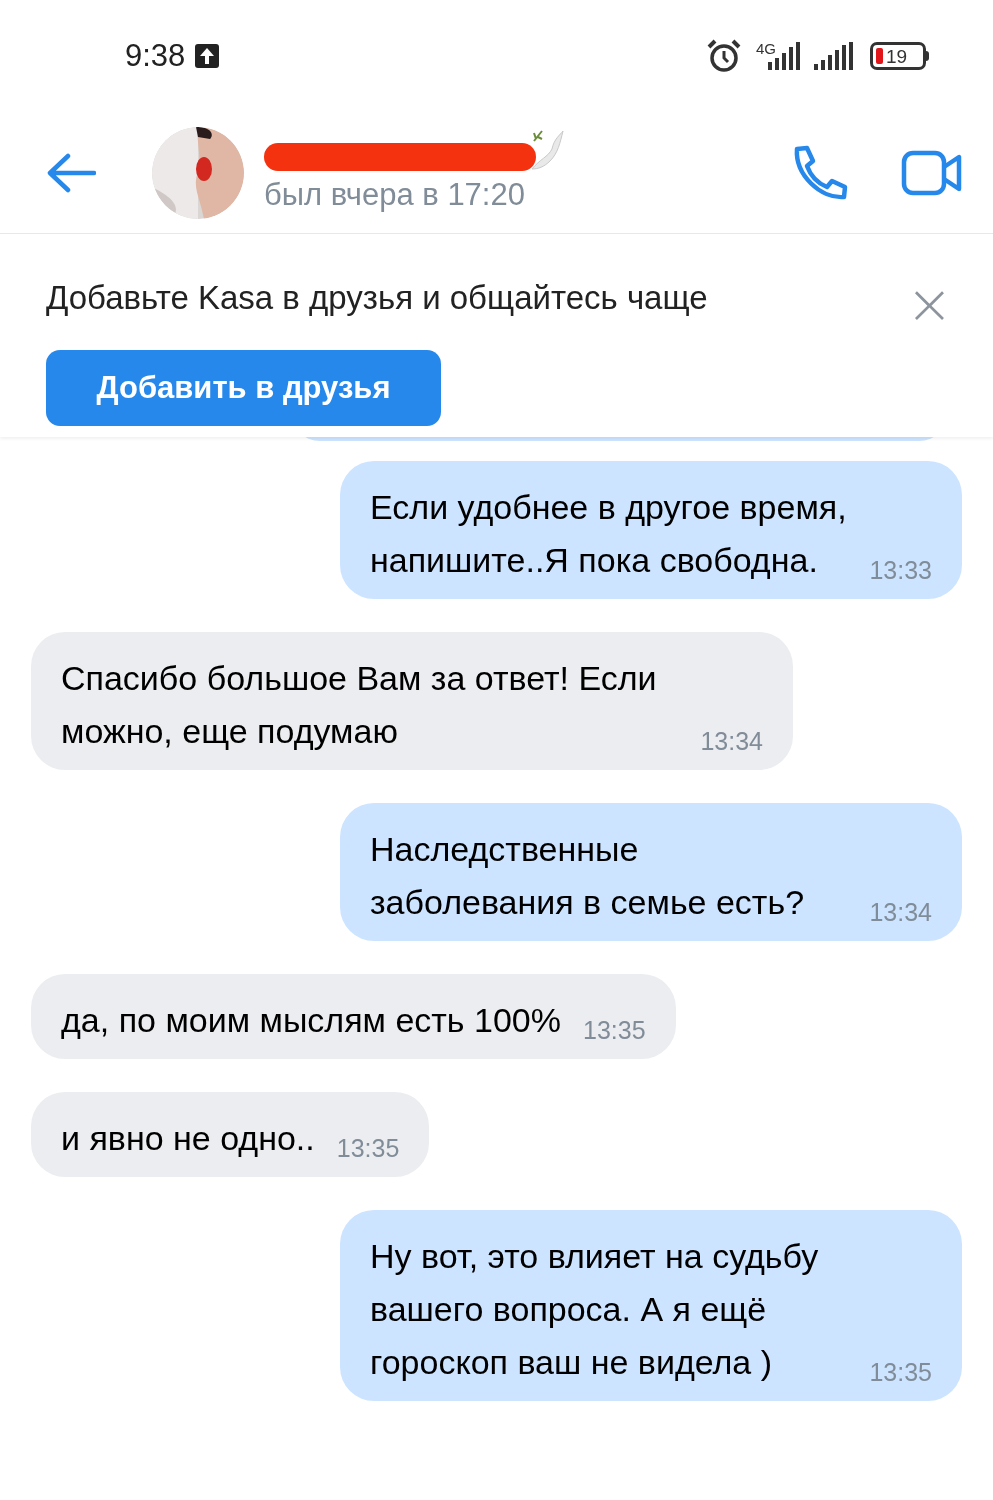 The width and height of the screenshot is (993, 1500). Describe the element at coordinates (595, 1309) in the screenshot. I see `message-text: Ну вот, это влияет на судьбу вашего вопроса. А я ещё гороскоп ваш не видела )` at that location.